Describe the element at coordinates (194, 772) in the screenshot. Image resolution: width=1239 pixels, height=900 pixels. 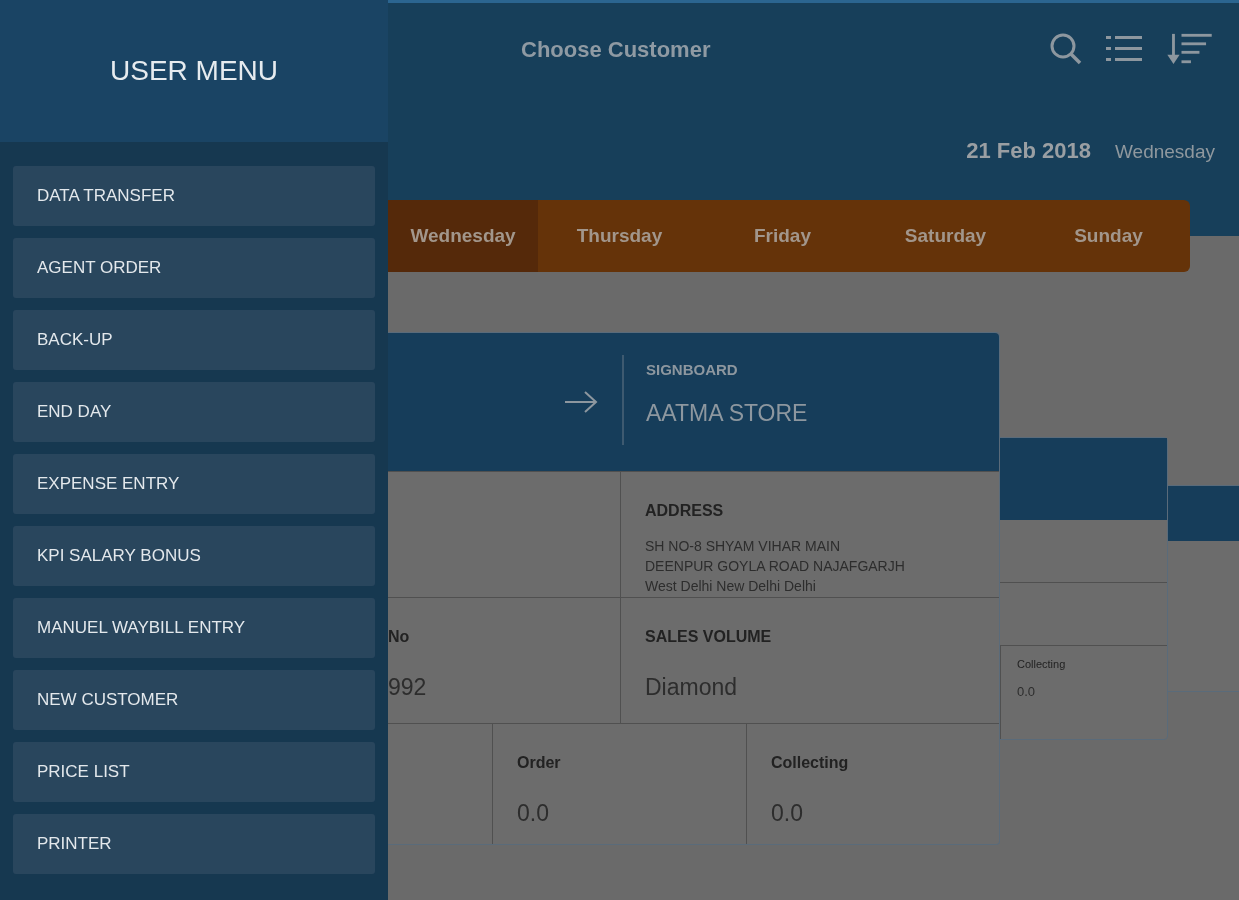
I see `menu-item: PRICE LIST` at that location.